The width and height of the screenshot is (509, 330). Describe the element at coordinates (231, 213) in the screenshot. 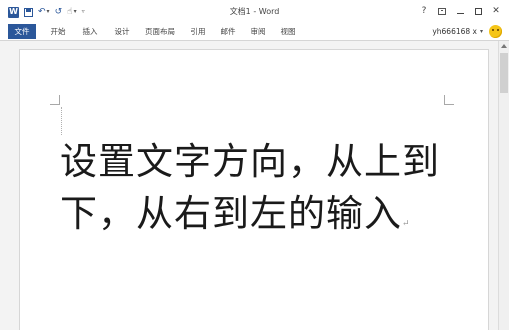

I see `document-line-2: 下，从右到左的输入` at that location.